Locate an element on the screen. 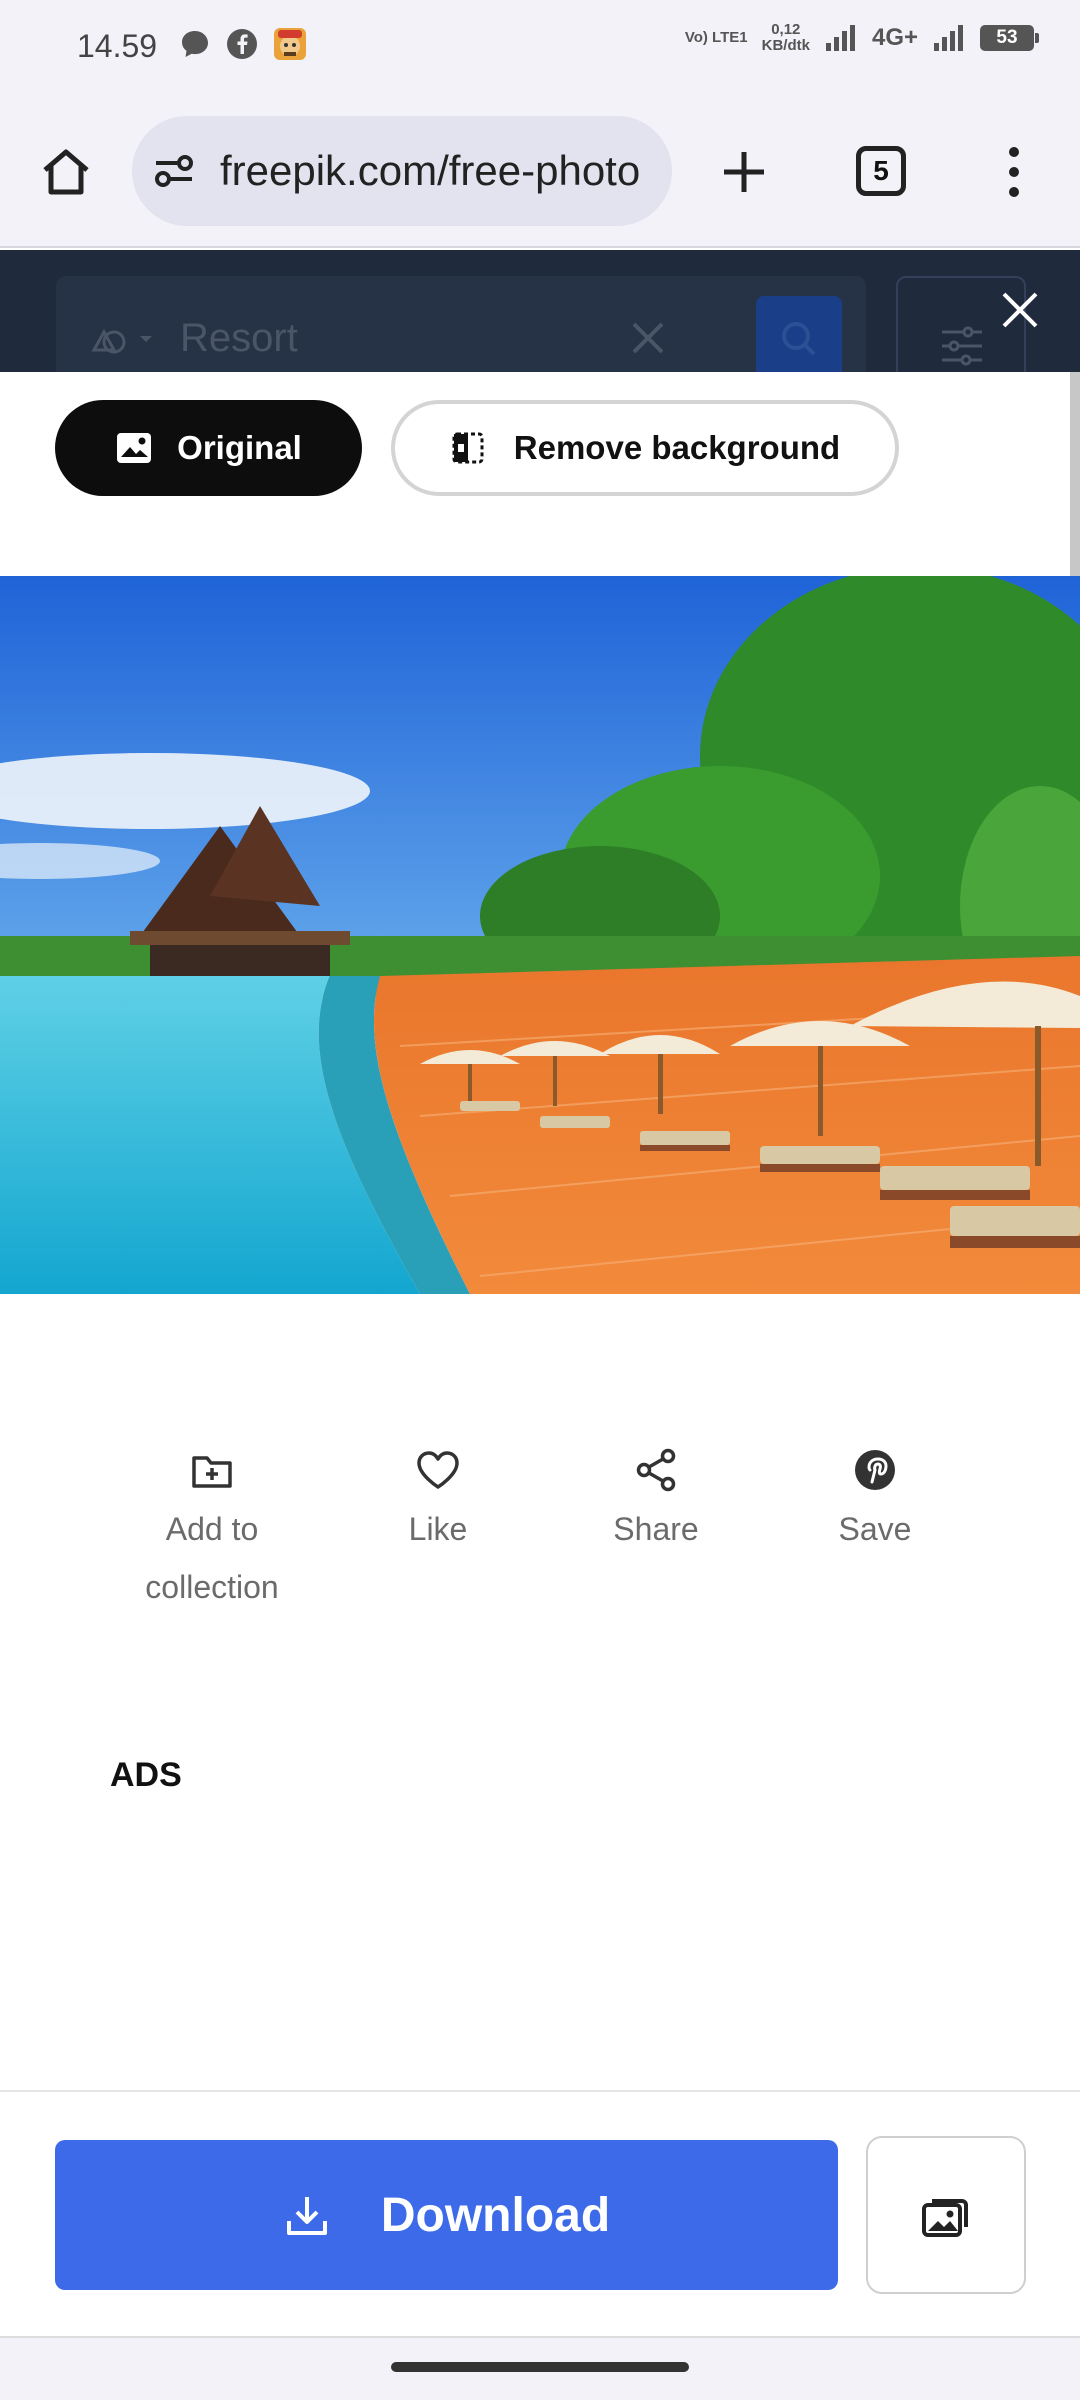 The image size is (1080, 2400). clear-icon is located at coordinates (648, 338).